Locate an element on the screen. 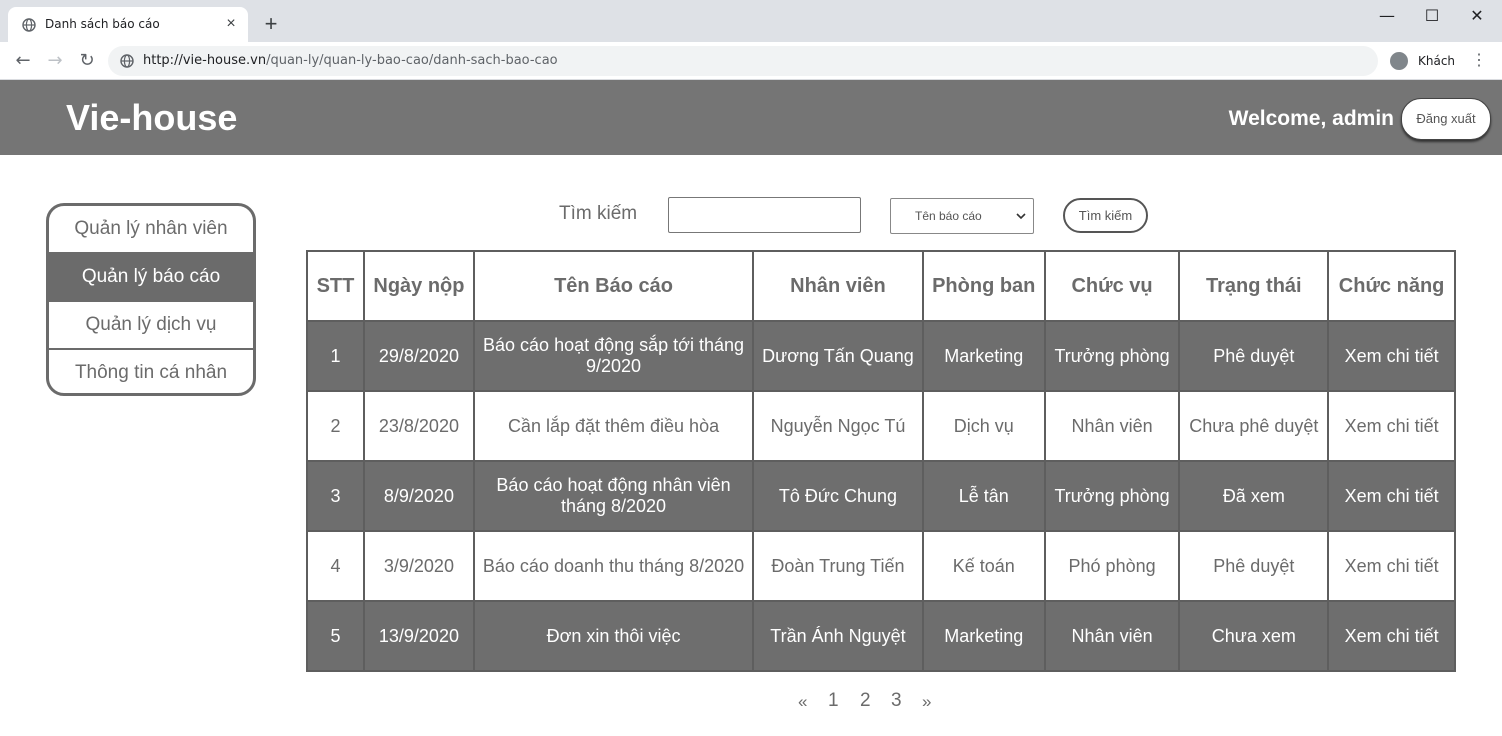 This screenshot has width=1502, height=736. cell-employee: Trần Ánh Nguyệt is located at coordinates (838, 636).